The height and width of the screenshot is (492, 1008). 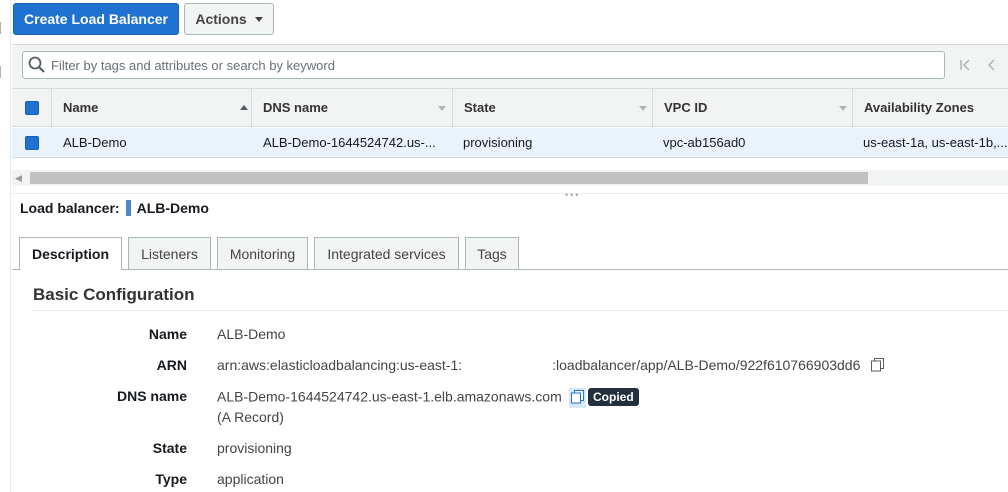 I want to click on column-header-state: State, so click(x=552, y=107).